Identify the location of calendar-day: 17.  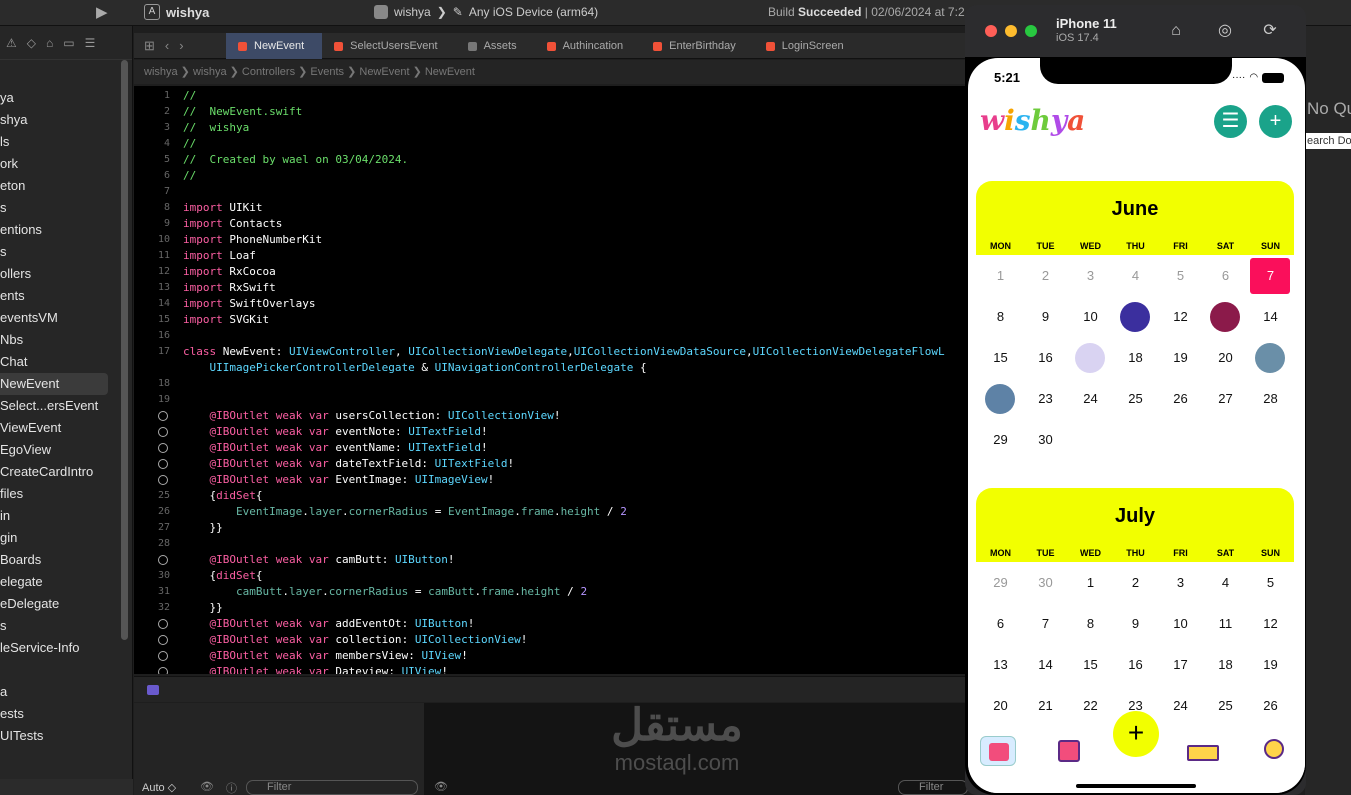
(1180, 665).